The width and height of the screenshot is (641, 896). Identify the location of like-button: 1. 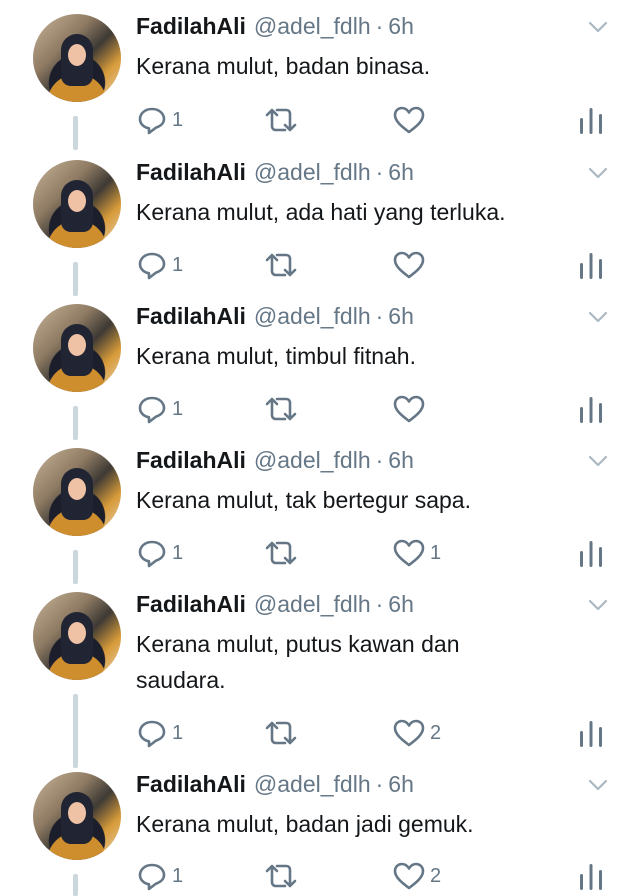
(416, 553).